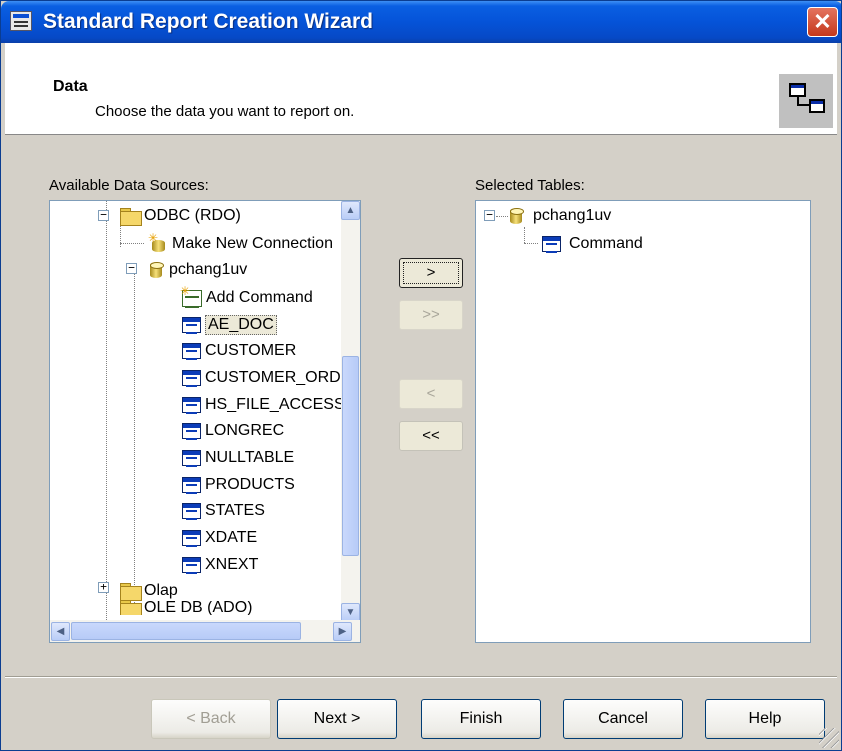  I want to click on tree-node-table: XDATE, so click(219, 538).